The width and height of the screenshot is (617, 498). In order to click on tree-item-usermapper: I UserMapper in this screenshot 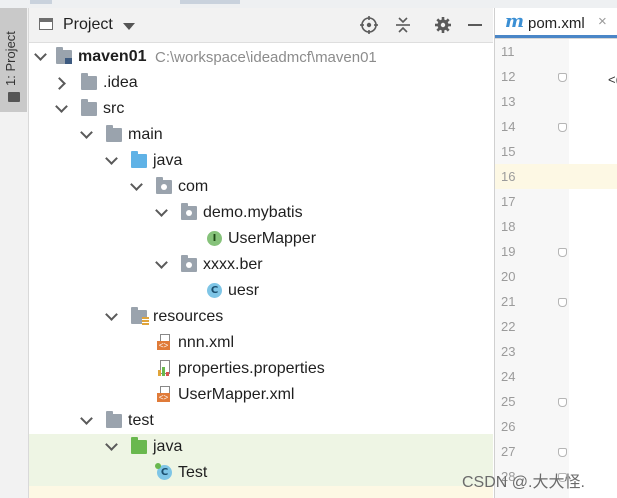, I will do `click(261, 239)`.